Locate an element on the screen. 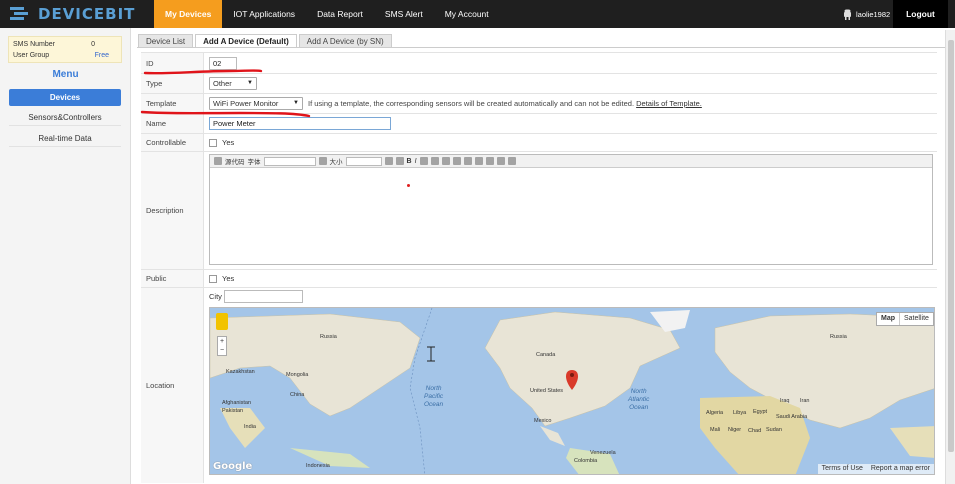 This screenshot has width=955, height=484. tab-add-device-default: Add A Device (Default) is located at coordinates (246, 41).